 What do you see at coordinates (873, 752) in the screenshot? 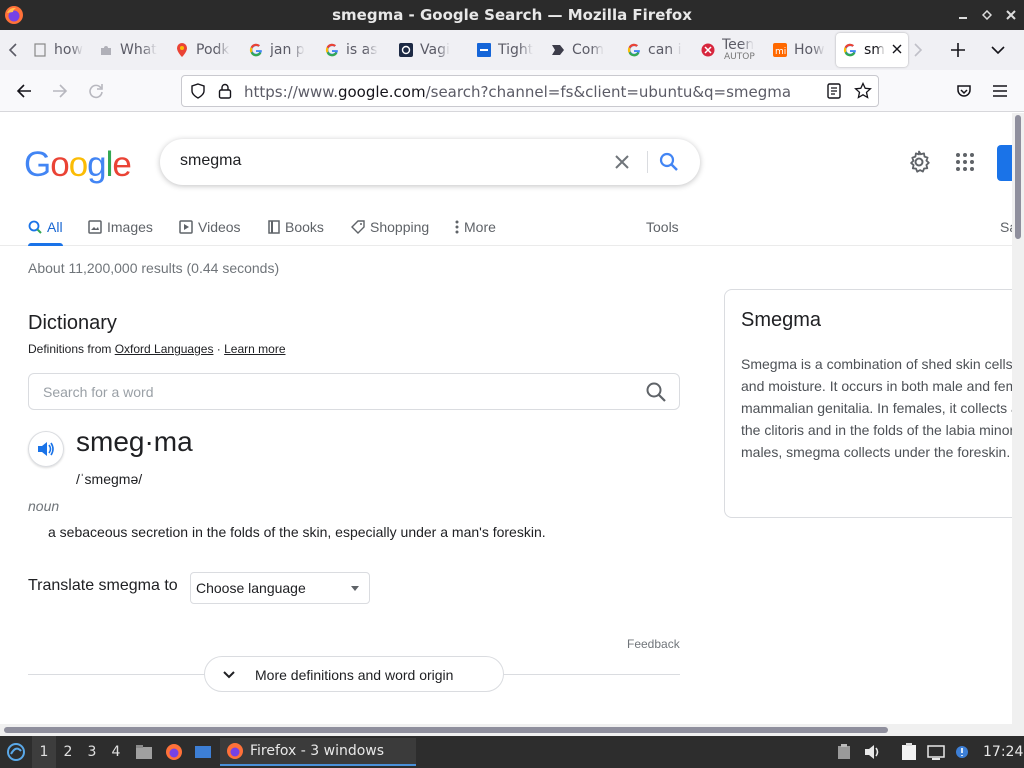
I see `volume-icon` at bounding box center [873, 752].